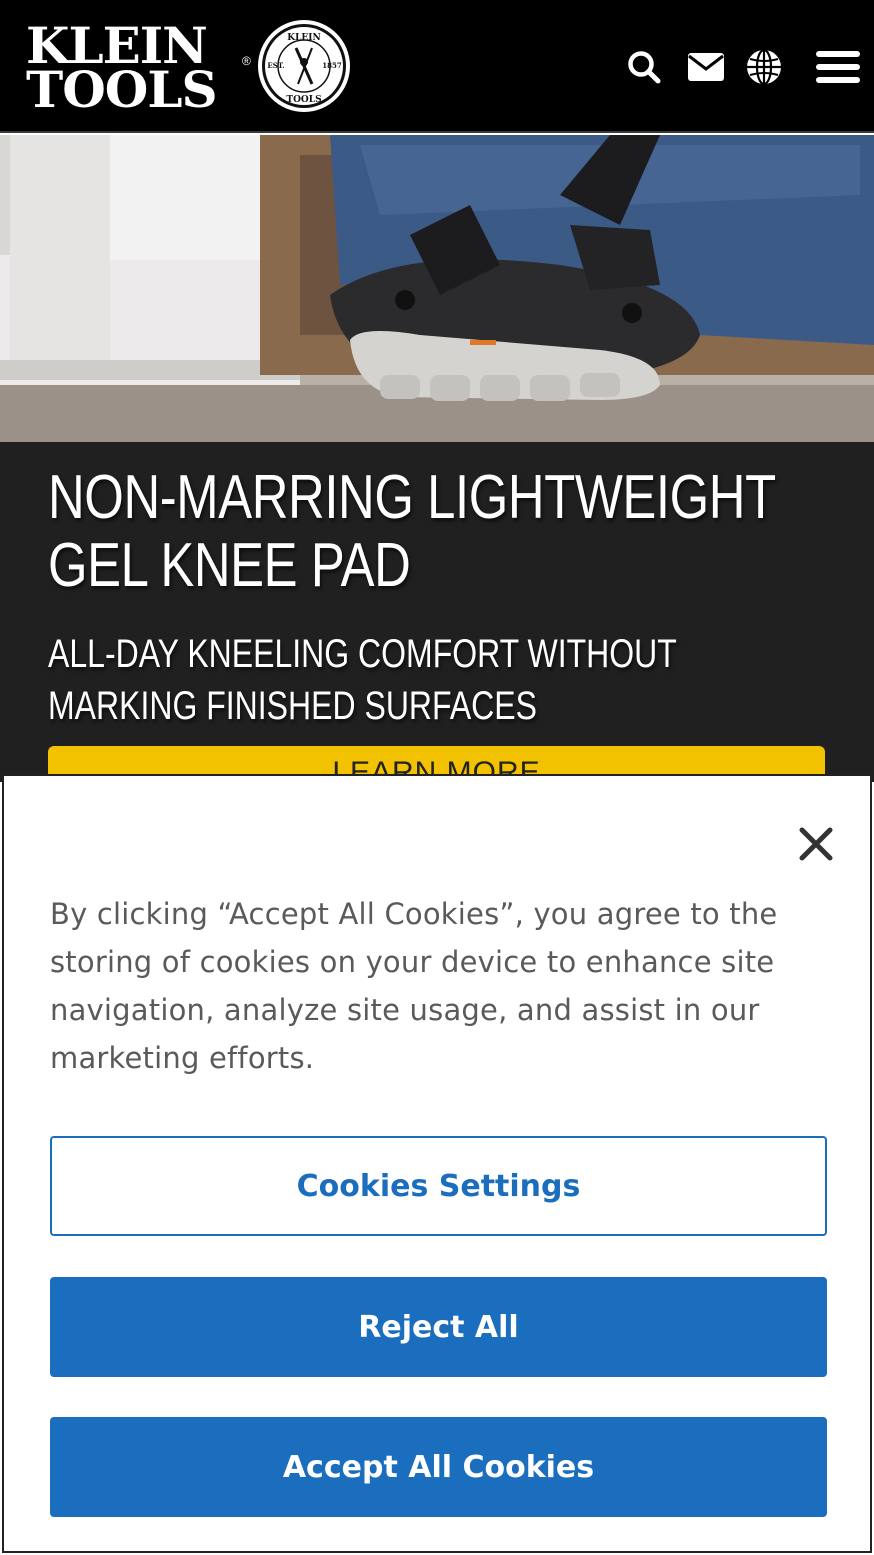 The width and height of the screenshot is (874, 1555). What do you see at coordinates (122, 89) in the screenshot?
I see `logo-word-tools: TOOLS` at bounding box center [122, 89].